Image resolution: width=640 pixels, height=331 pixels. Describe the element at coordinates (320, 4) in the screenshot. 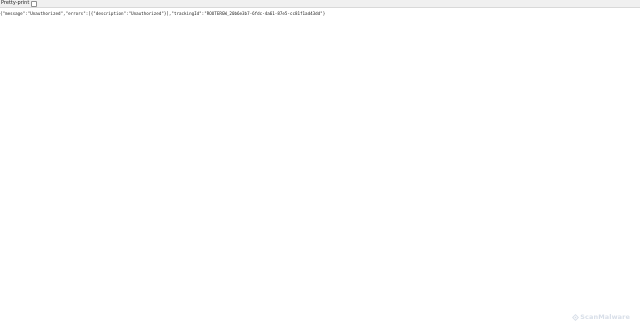

I see `pretty-print-bar: Pretty-print` at that location.